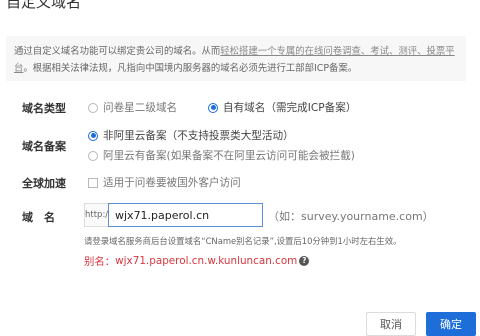 The width and height of the screenshot is (480, 336). Describe the element at coordinates (44, 108) in the screenshot. I see `domain-type-label: 域名类型` at that location.